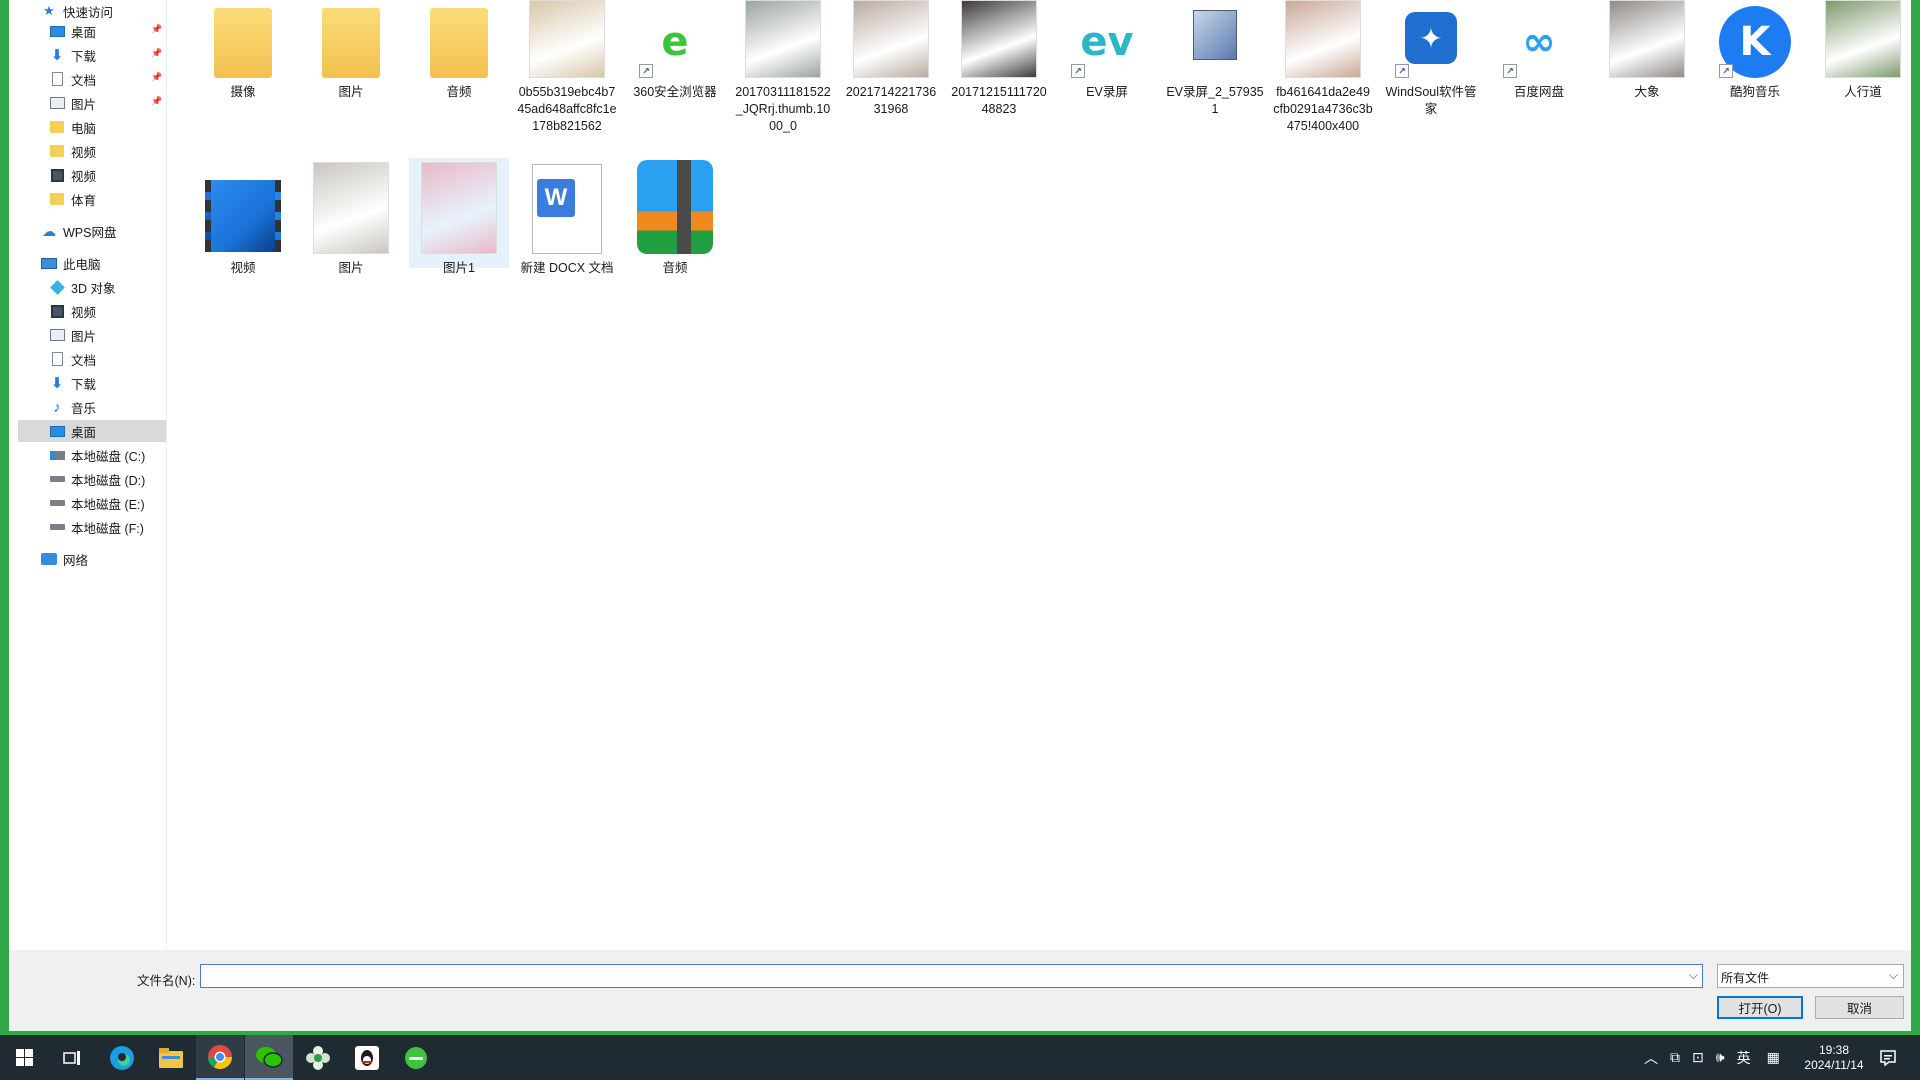 The width and height of the screenshot is (1920, 1080). Describe the element at coordinates (416, 1057) in the screenshot. I see `taskbar-360-browser` at that location.